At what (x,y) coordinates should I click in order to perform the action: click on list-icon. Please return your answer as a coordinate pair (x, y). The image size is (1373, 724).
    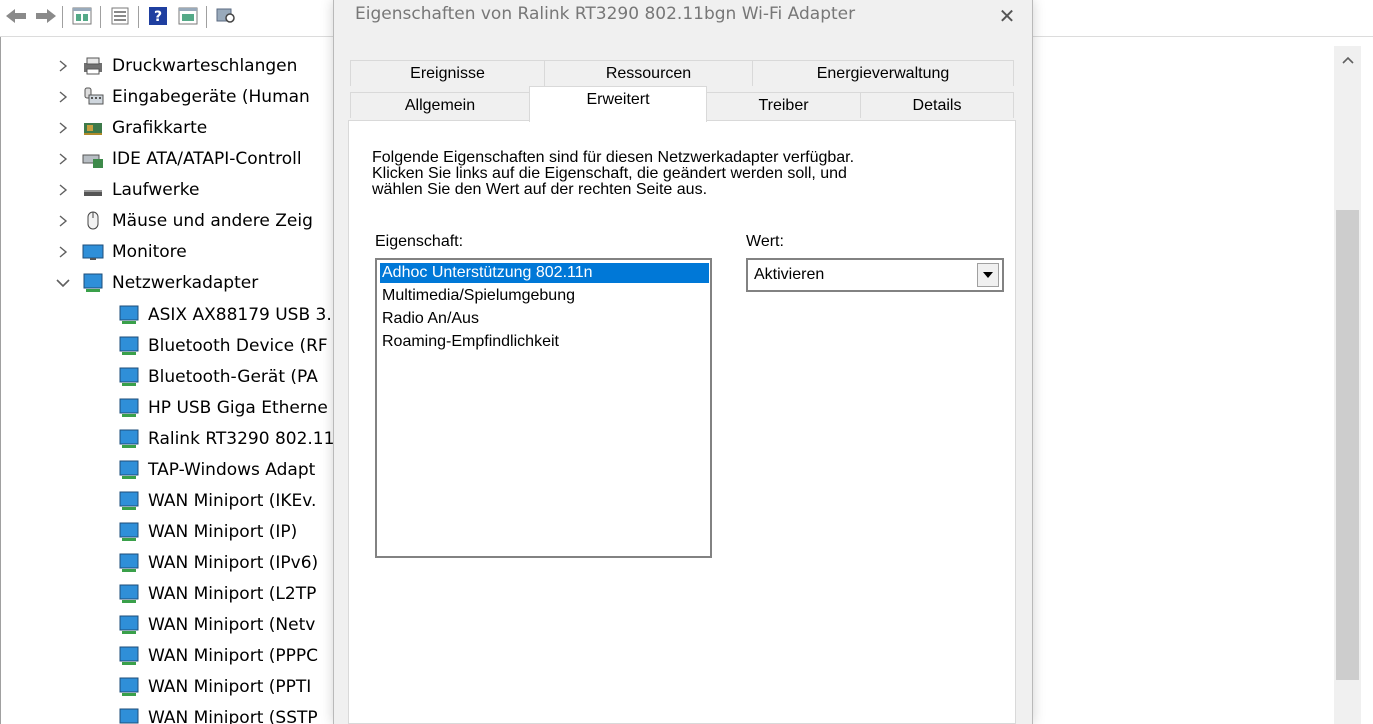
    Looking at the image, I should click on (120, 16).